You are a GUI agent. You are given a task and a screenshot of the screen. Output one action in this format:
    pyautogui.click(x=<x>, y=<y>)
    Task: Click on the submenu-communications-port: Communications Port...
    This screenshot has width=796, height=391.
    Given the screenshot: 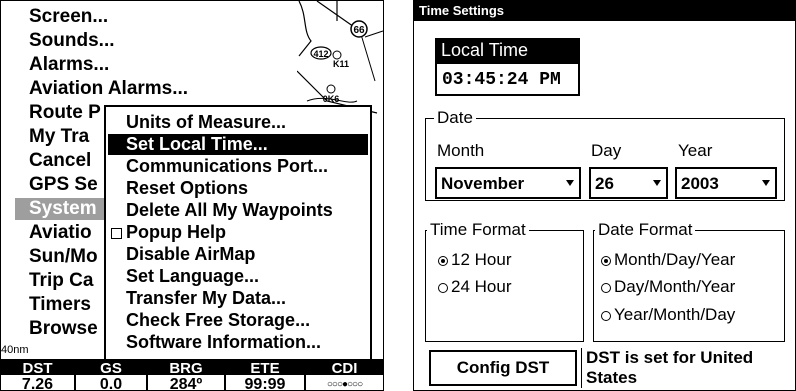 What is the action you would take?
    pyautogui.click(x=227, y=166)
    